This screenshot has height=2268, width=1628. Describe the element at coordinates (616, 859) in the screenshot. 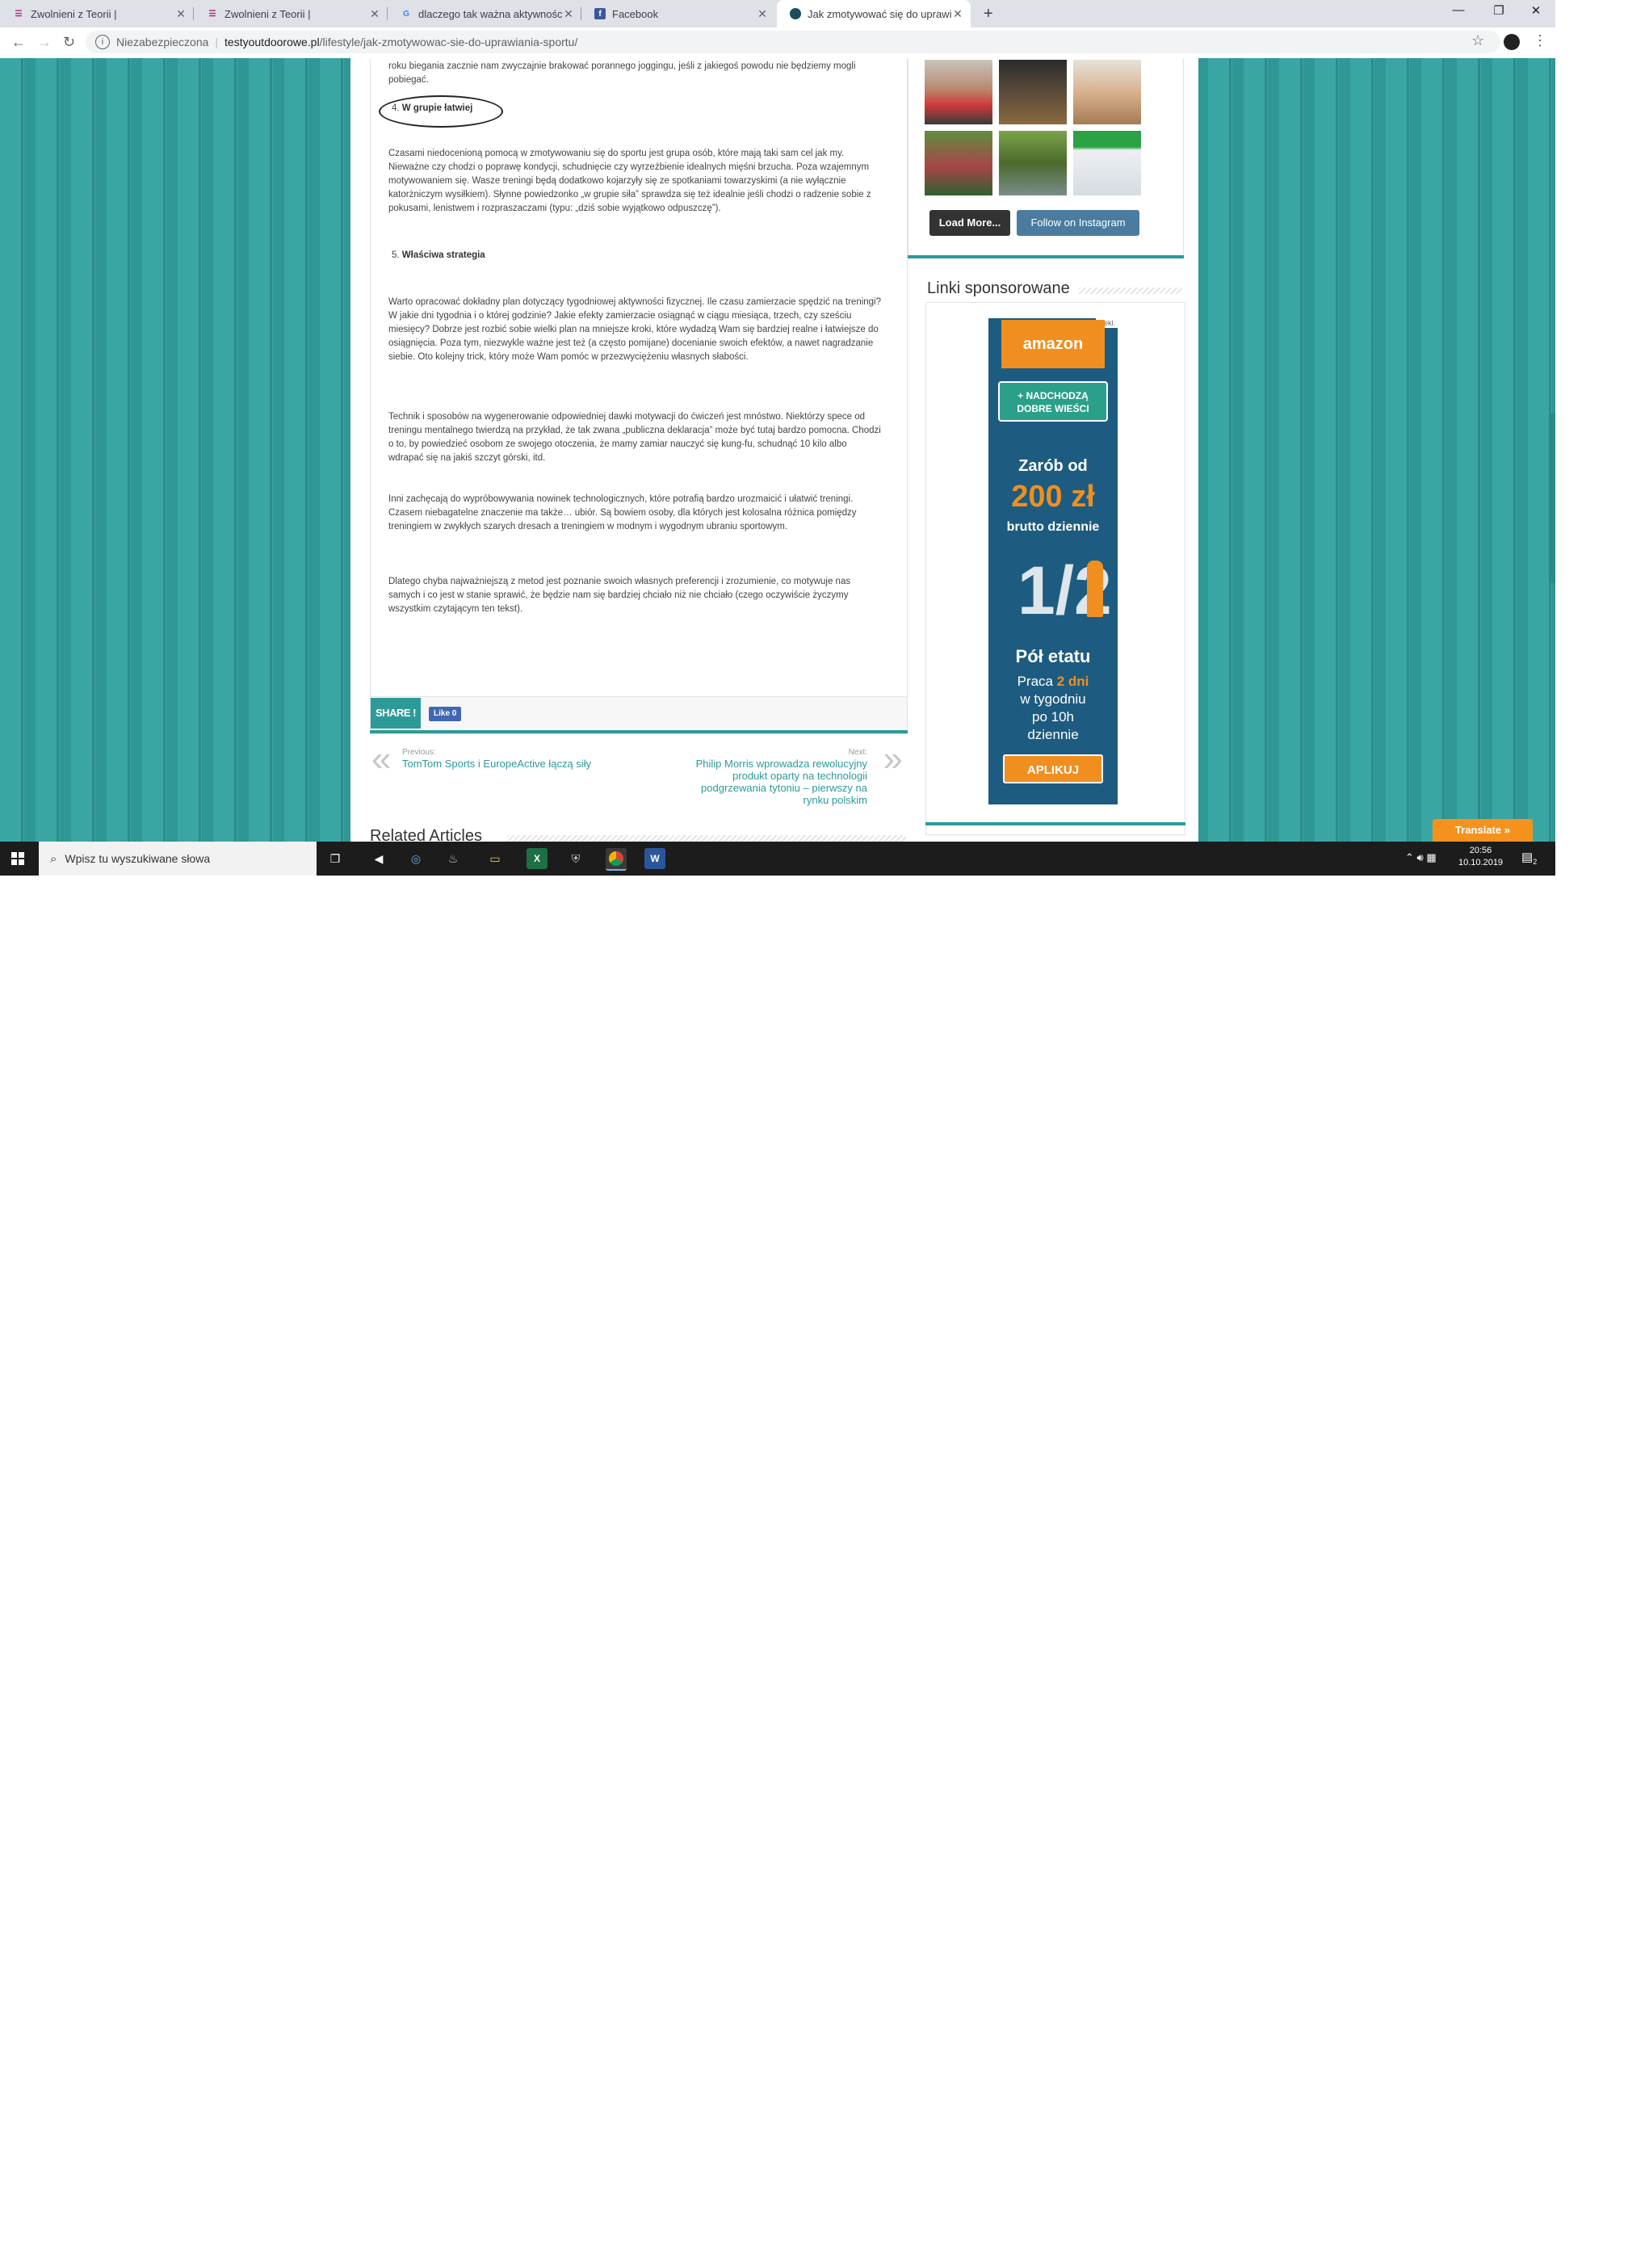

I see `chrome-icon` at that location.